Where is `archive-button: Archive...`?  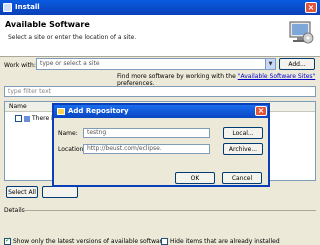 archive-button: Archive... is located at coordinates (243, 149).